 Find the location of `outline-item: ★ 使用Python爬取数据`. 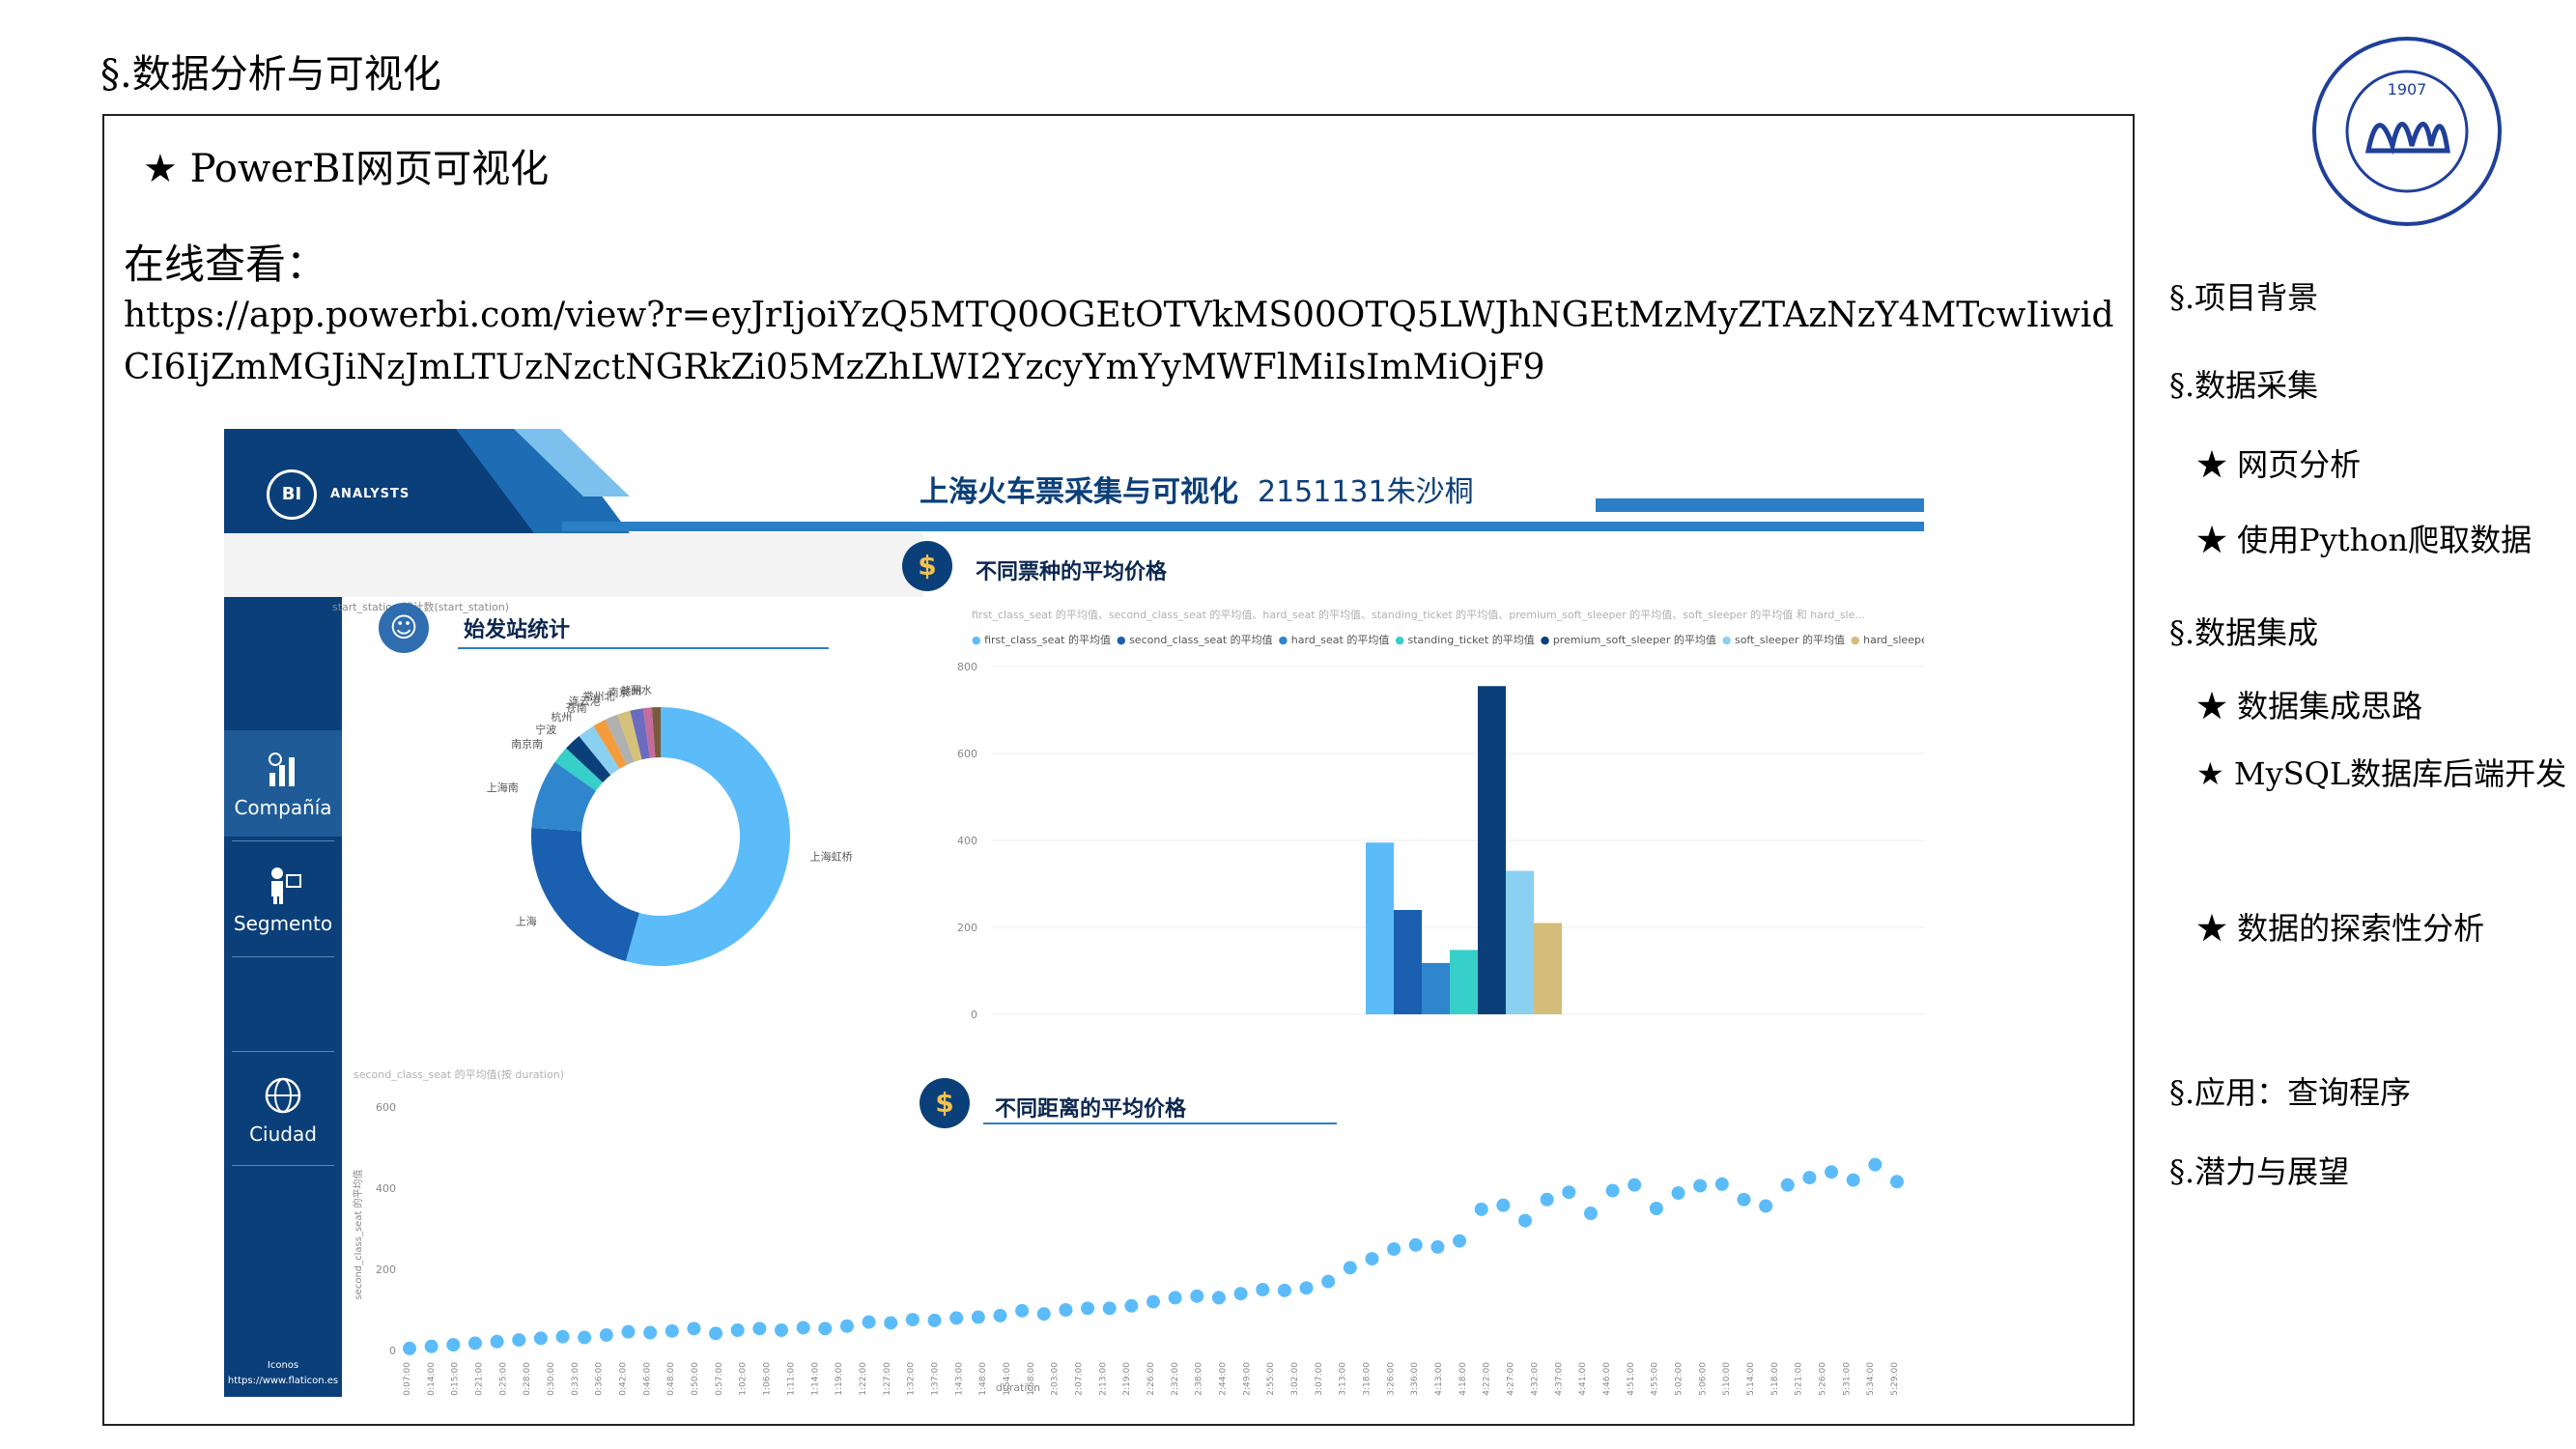

outline-item: ★ 使用Python爬取数据 is located at coordinates (2364, 538).